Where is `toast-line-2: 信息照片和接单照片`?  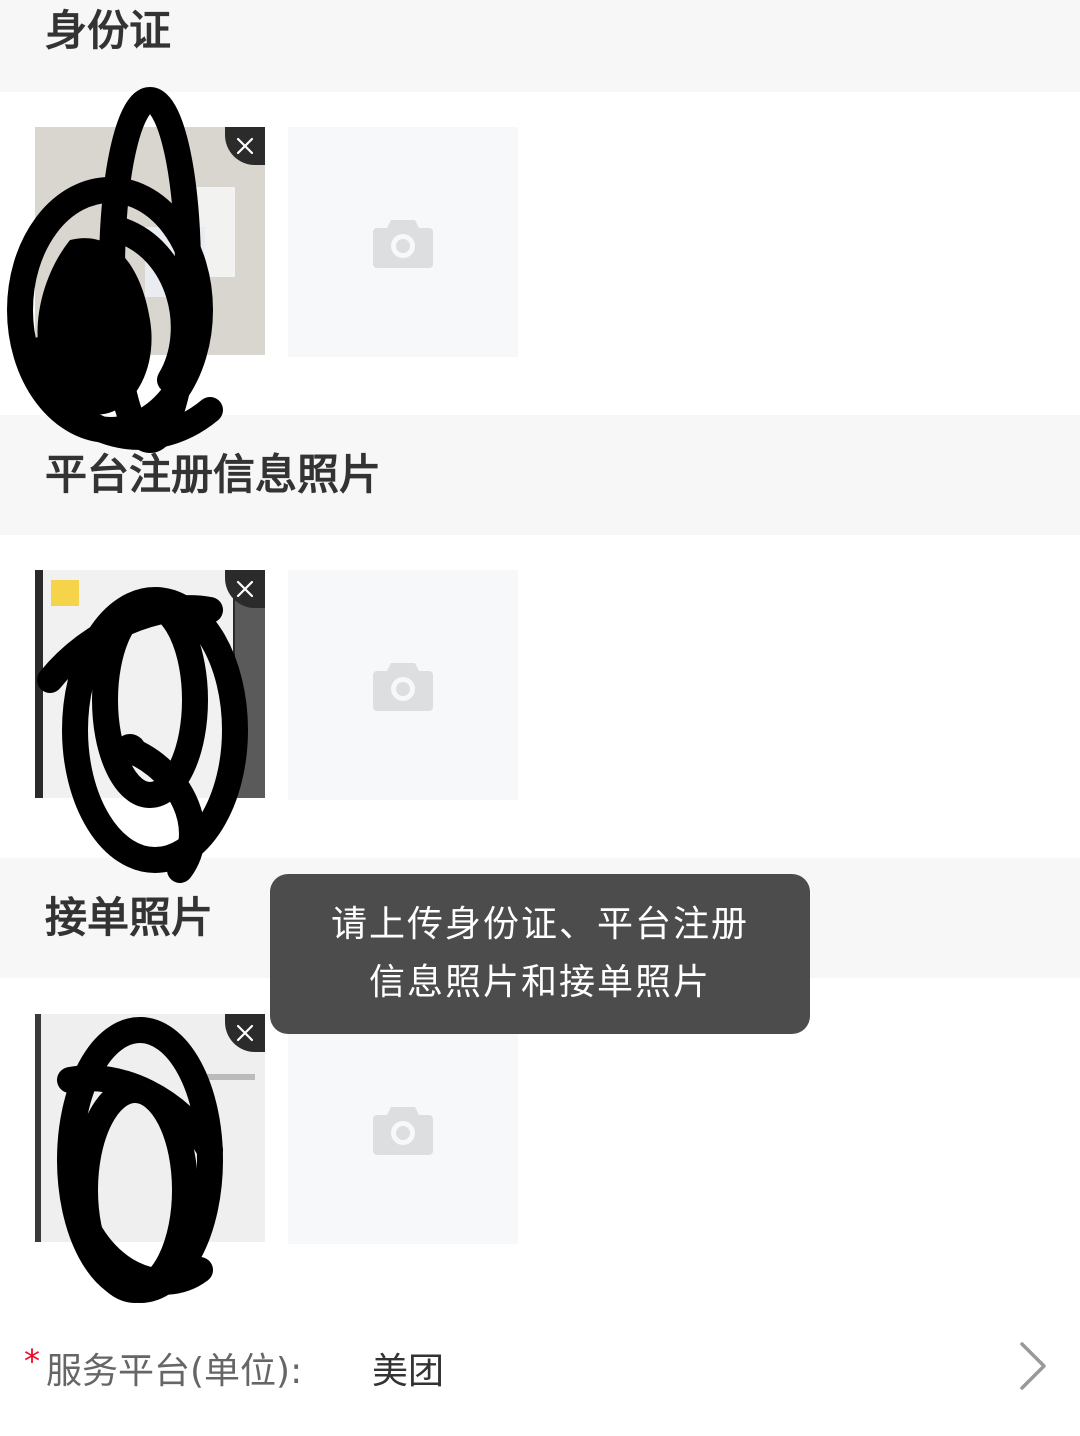 toast-line-2: 信息照片和接单照片 is located at coordinates (539, 982).